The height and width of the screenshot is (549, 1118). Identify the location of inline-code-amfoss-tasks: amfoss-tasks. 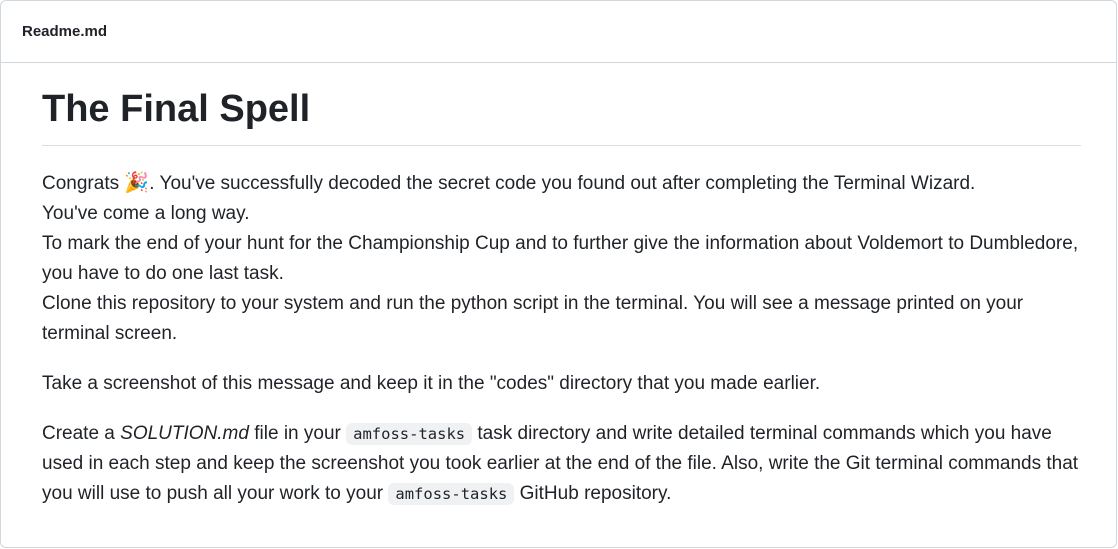
(409, 434).